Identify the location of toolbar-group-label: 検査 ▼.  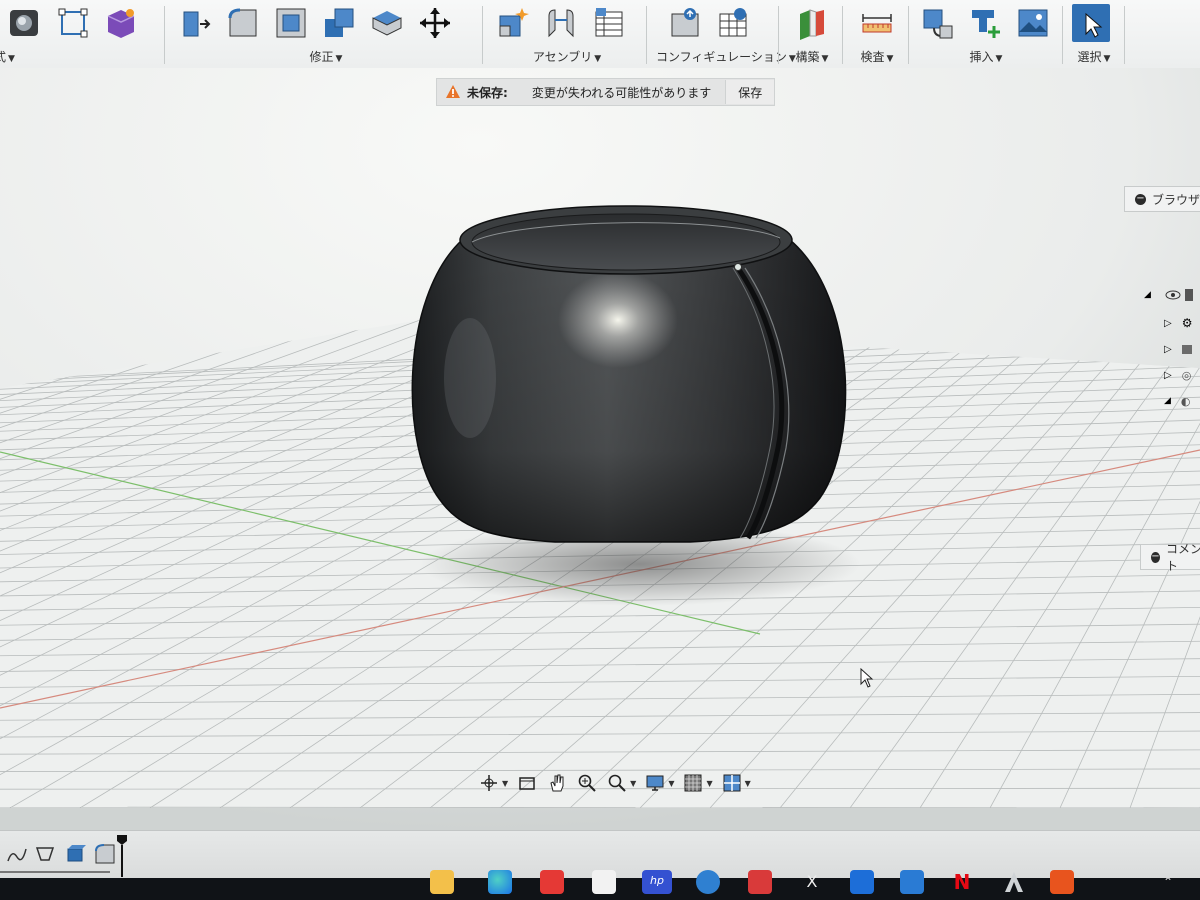
(877, 56).